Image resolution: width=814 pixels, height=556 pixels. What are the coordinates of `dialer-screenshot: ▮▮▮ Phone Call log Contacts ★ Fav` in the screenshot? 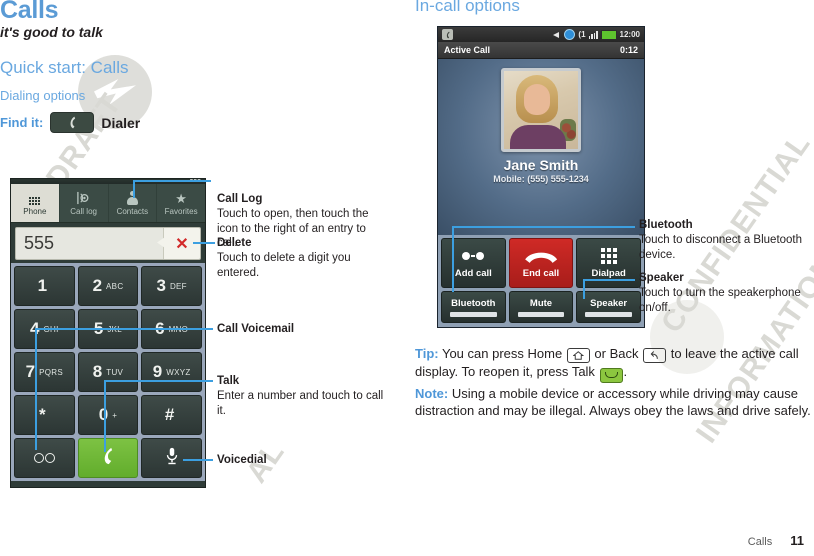 It's located at (108, 333).